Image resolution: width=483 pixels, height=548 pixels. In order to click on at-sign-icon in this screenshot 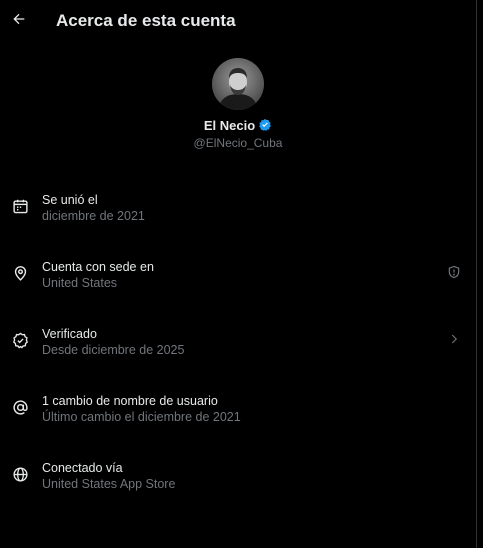, I will do `click(20, 407)`.